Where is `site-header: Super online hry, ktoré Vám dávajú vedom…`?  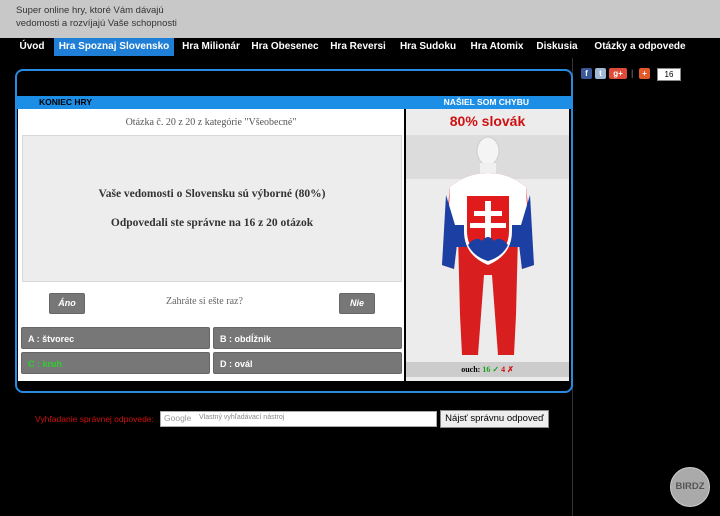
site-header: Super online hry, ktoré Vám dávajú vedom… is located at coordinates (360, 19).